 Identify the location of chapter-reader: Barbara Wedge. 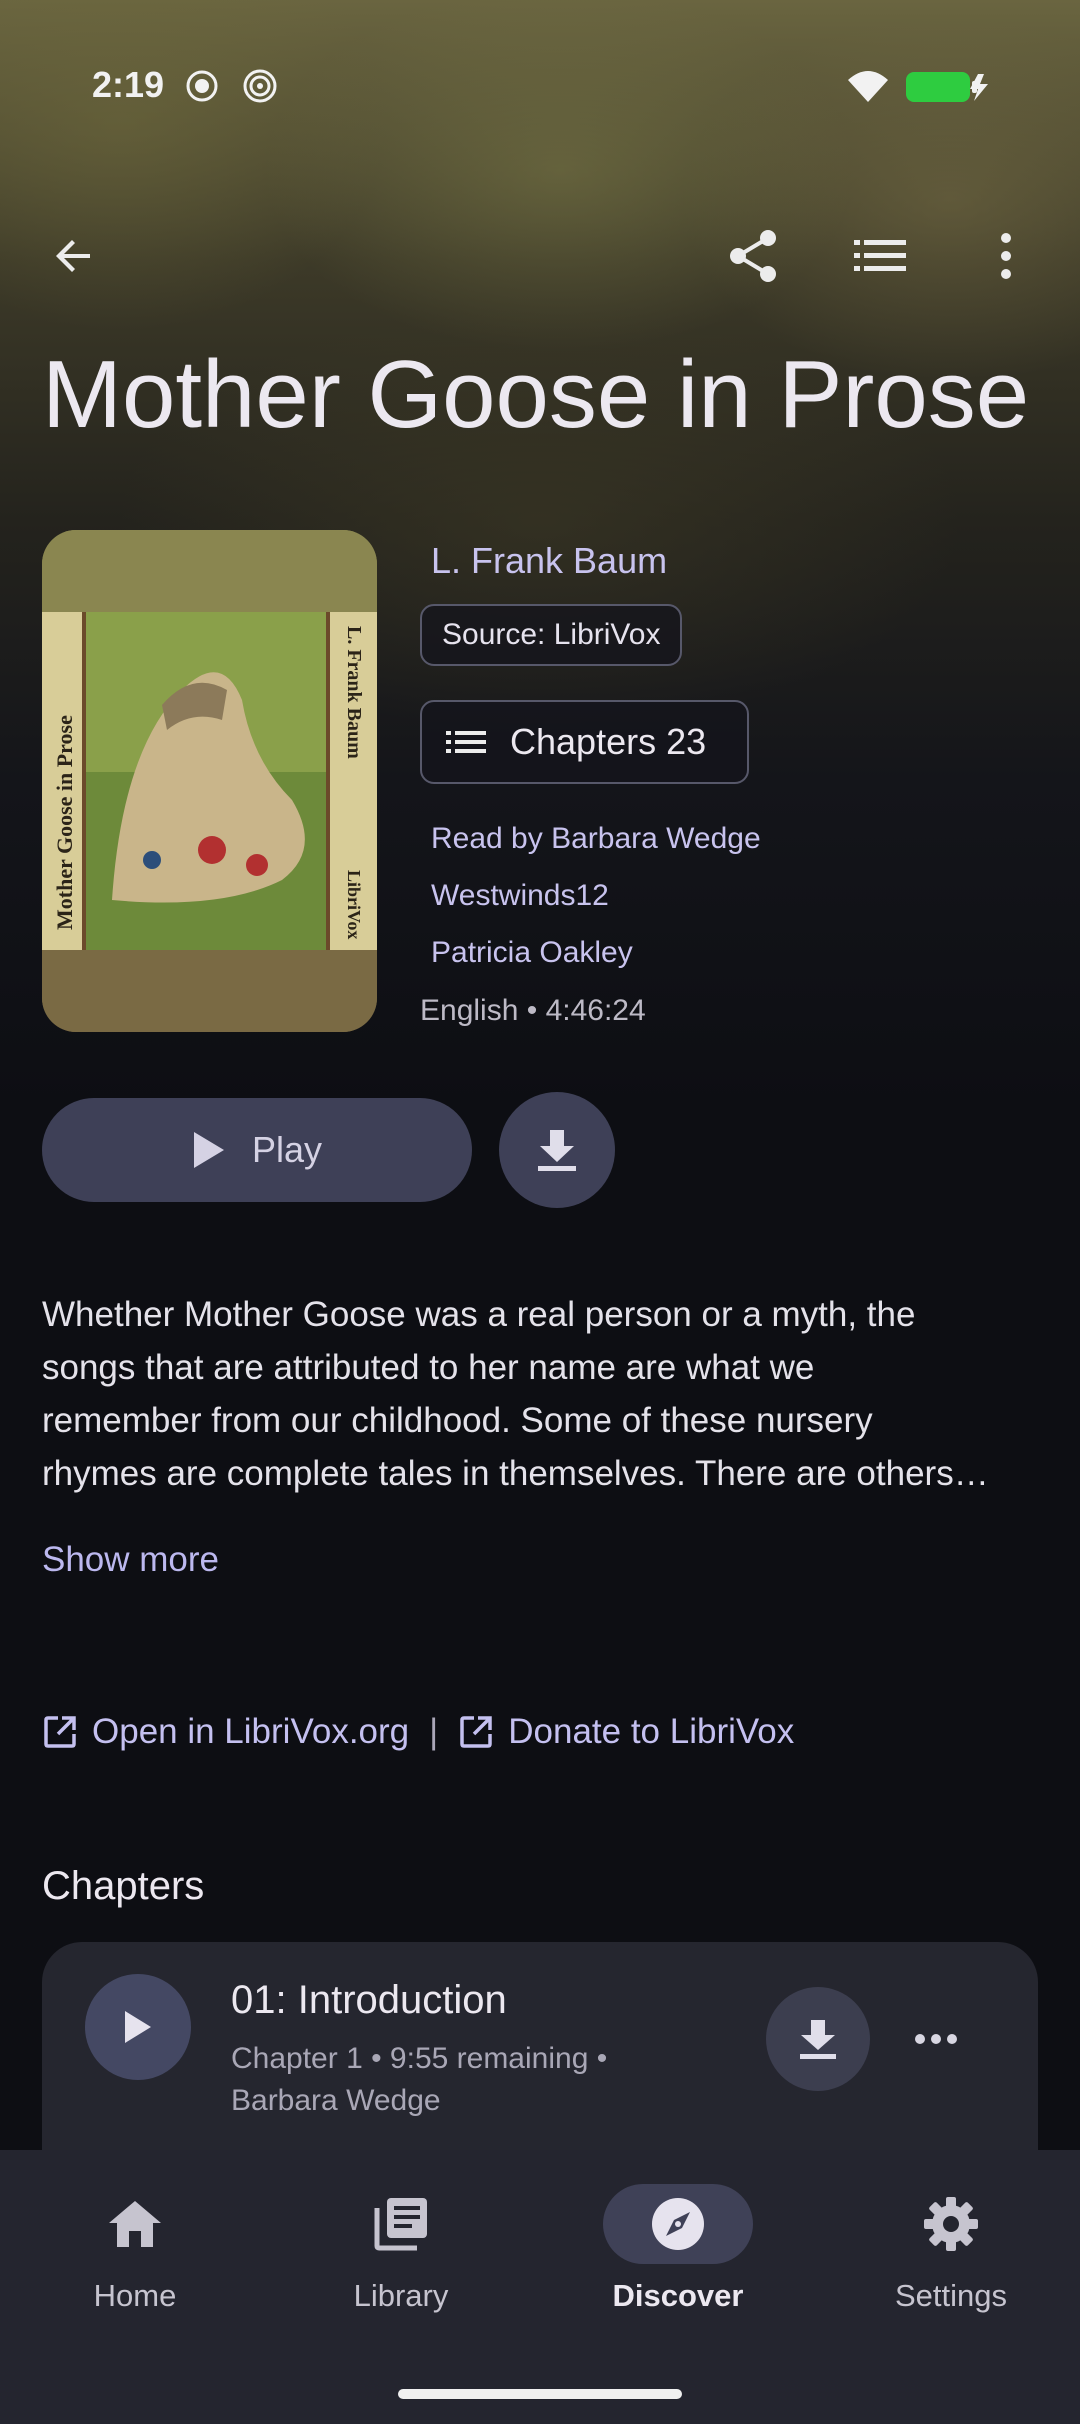
(336, 2100).